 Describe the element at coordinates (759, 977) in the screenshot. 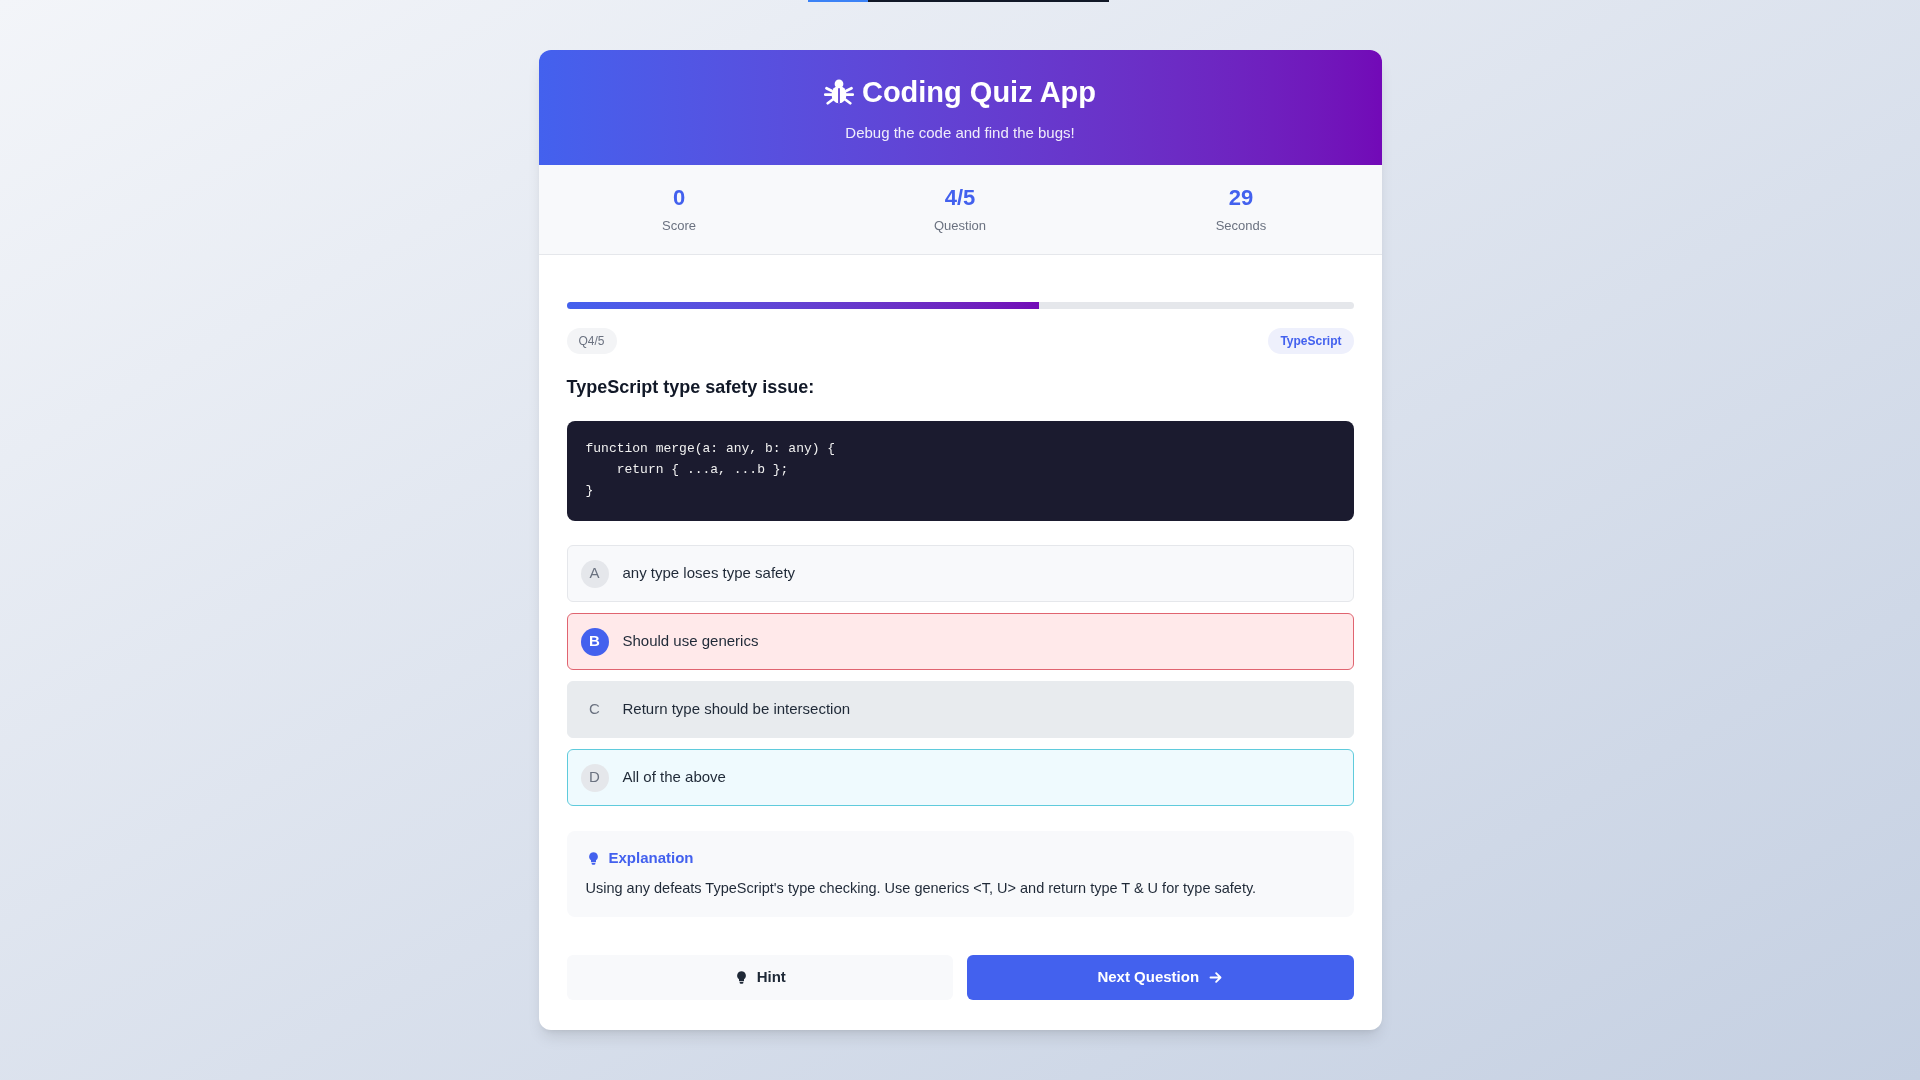

I see `hint-button: Hint` at that location.